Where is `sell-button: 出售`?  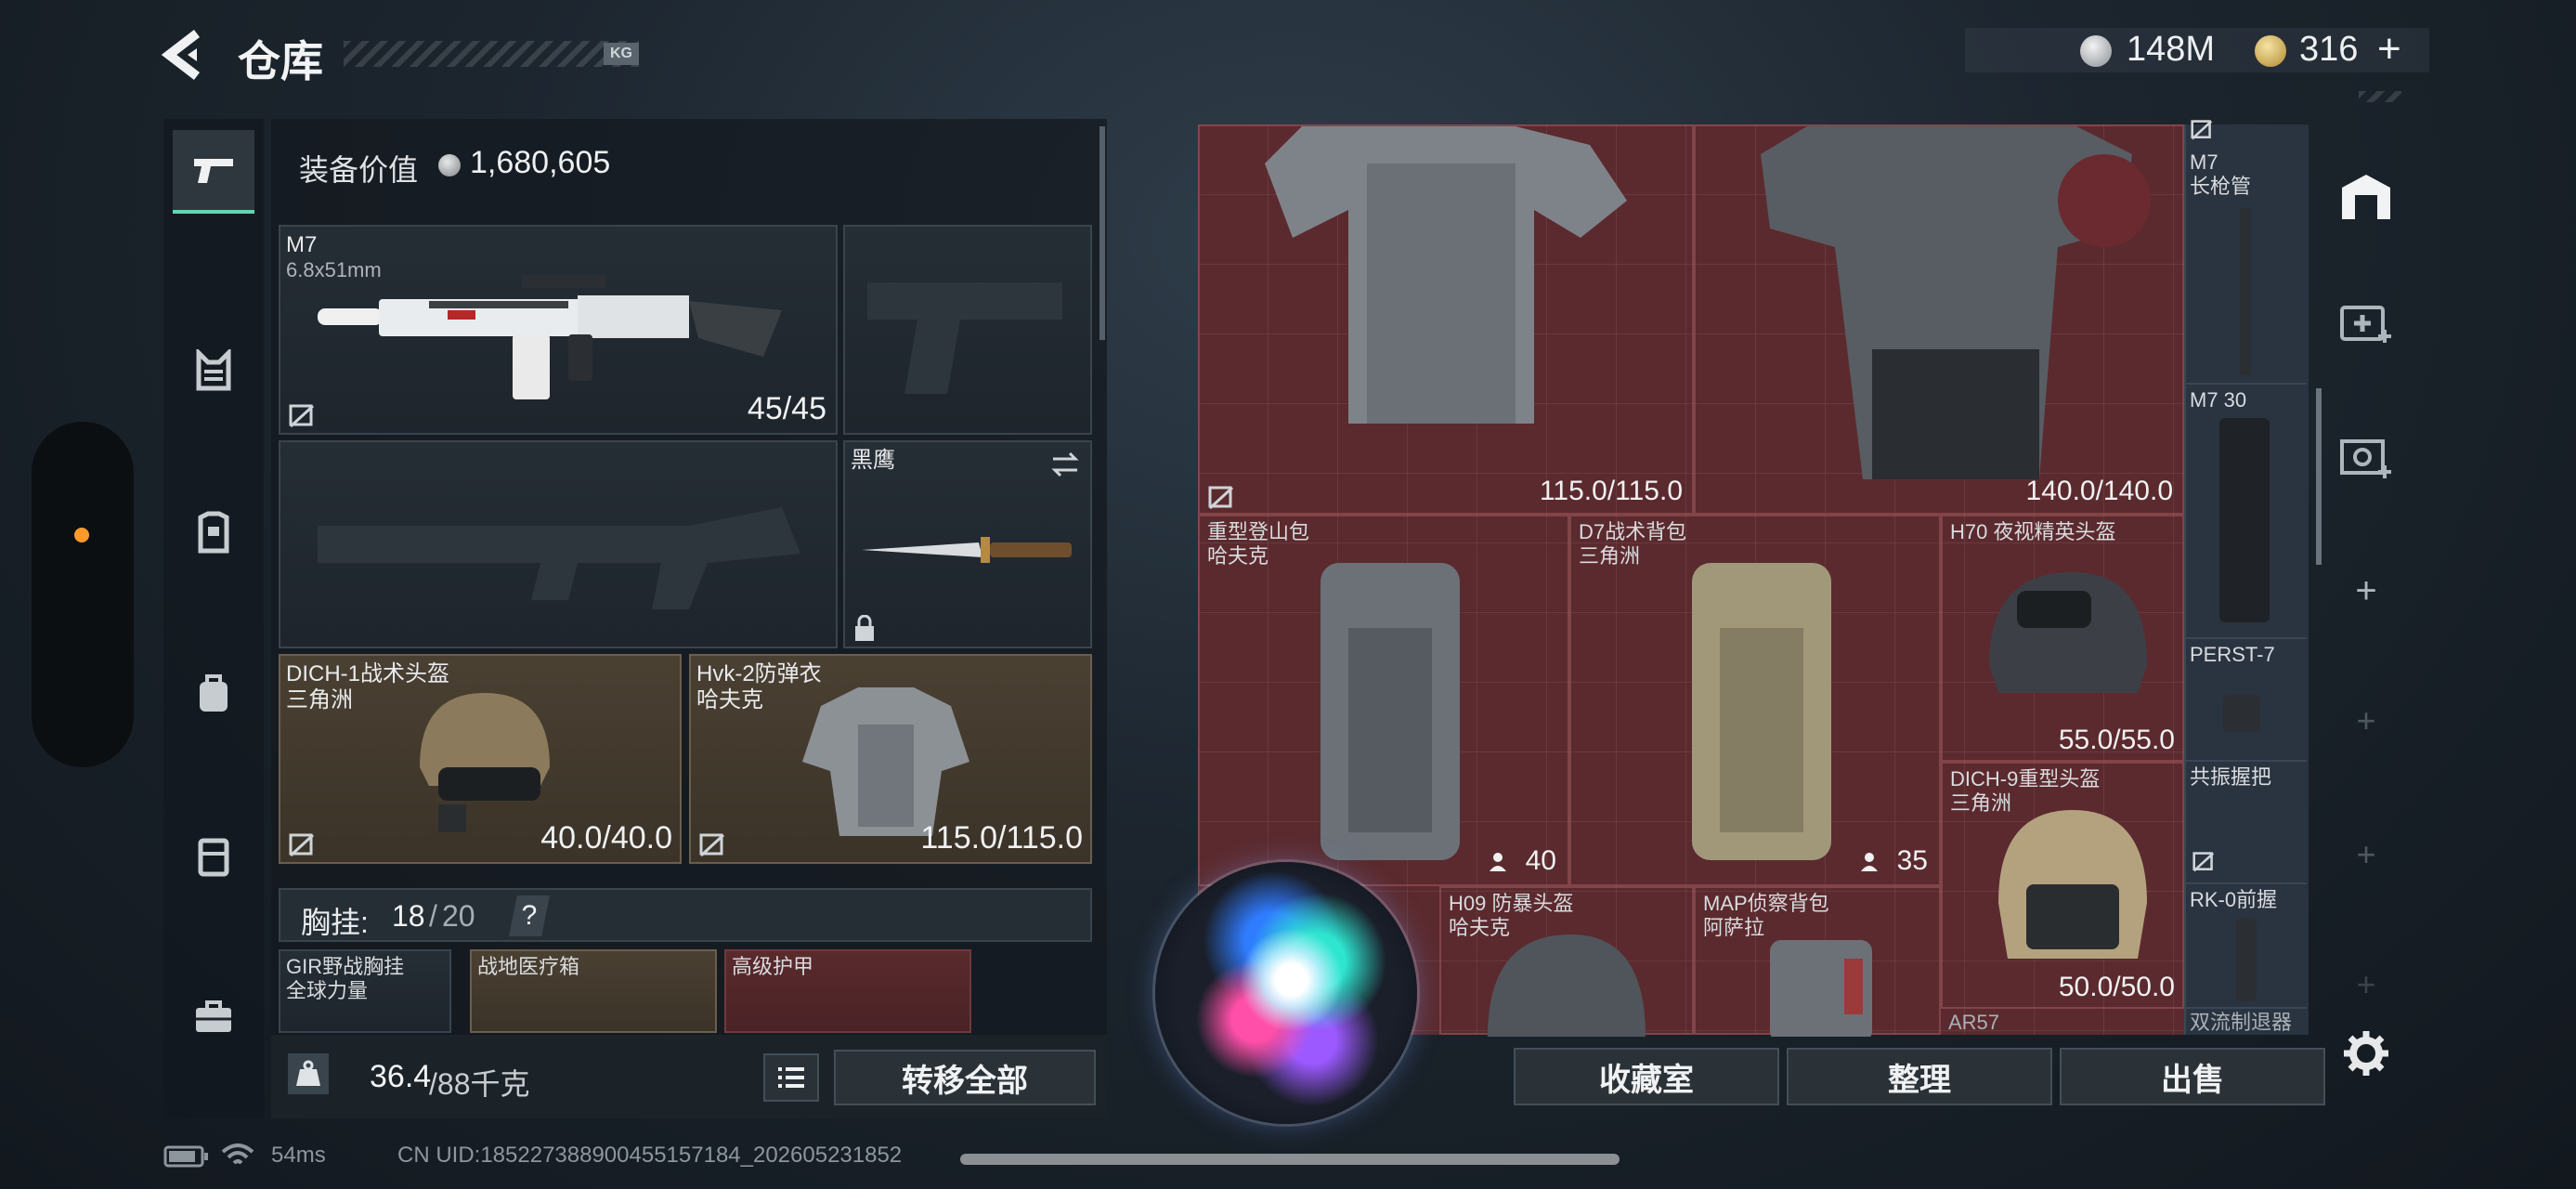
sell-button: 出售 is located at coordinates (2192, 1077).